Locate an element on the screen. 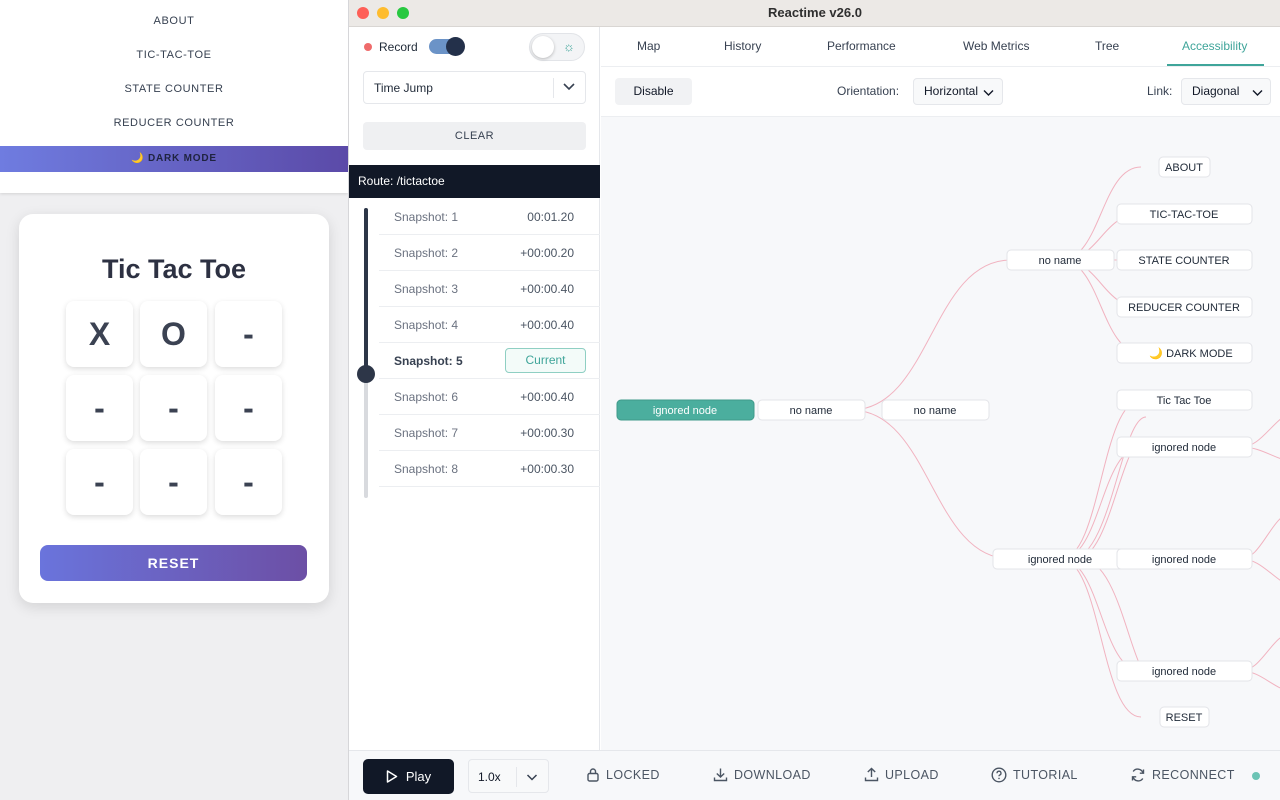 The width and height of the screenshot is (1280, 800). tab-tree: Tree is located at coordinates (1107, 46).